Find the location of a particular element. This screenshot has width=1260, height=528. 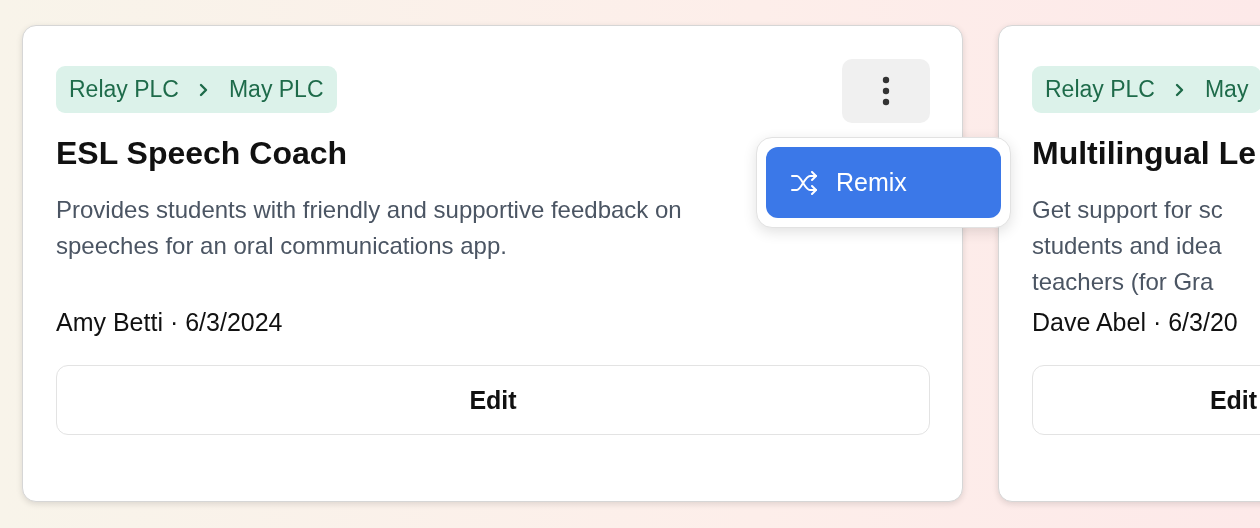

more-button is located at coordinates (886, 91).